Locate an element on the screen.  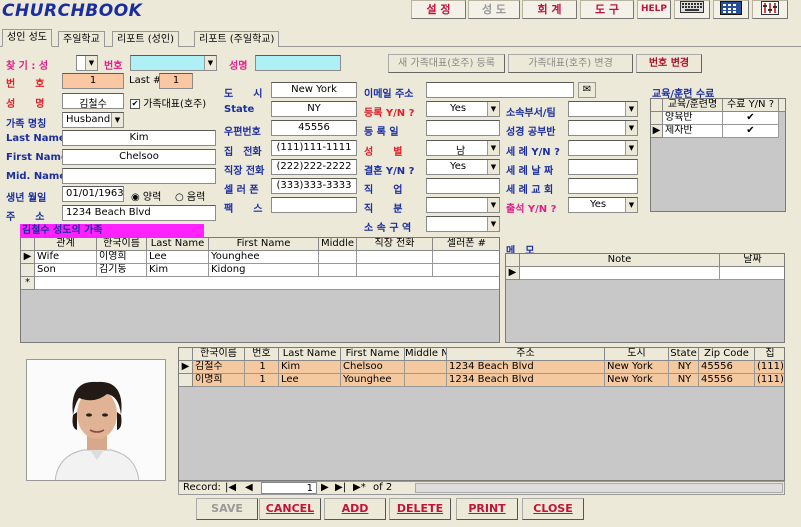
registered-select: Yes ▼ is located at coordinates (463, 109).